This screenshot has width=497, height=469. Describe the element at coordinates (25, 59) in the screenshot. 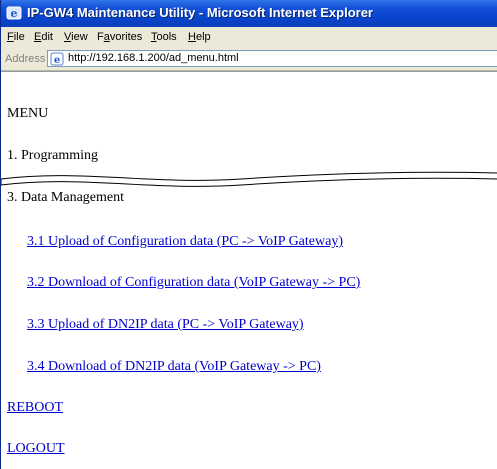

I see `address-label: Address` at that location.